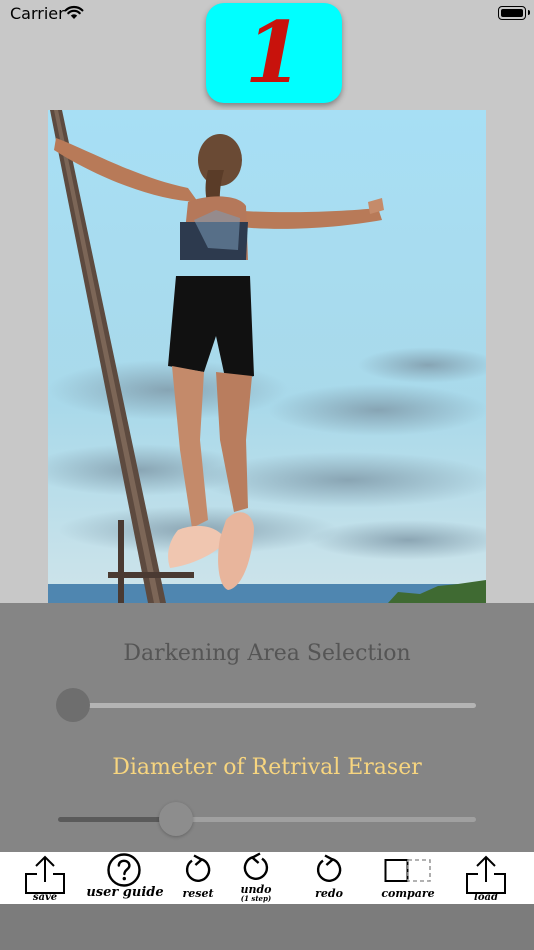 The width and height of the screenshot is (534, 950). What do you see at coordinates (267, 927) in the screenshot?
I see `bottom-area` at bounding box center [267, 927].